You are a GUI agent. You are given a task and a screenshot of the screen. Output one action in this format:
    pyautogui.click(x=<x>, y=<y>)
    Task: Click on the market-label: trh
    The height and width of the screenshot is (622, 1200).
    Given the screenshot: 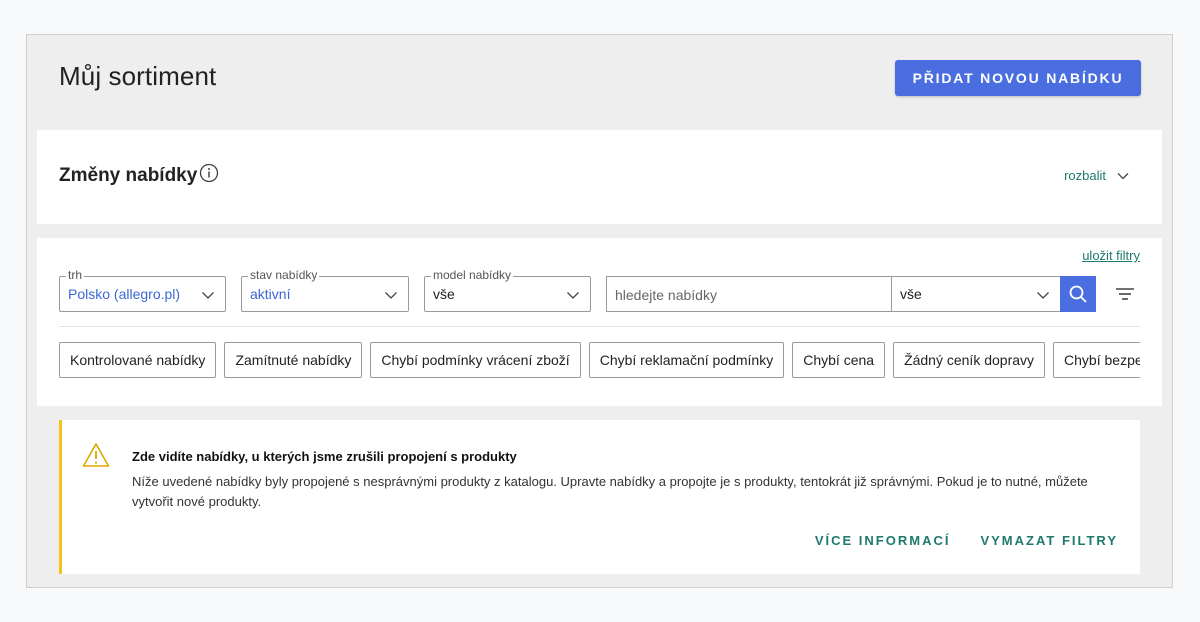 What is the action you would take?
    pyautogui.click(x=75, y=275)
    